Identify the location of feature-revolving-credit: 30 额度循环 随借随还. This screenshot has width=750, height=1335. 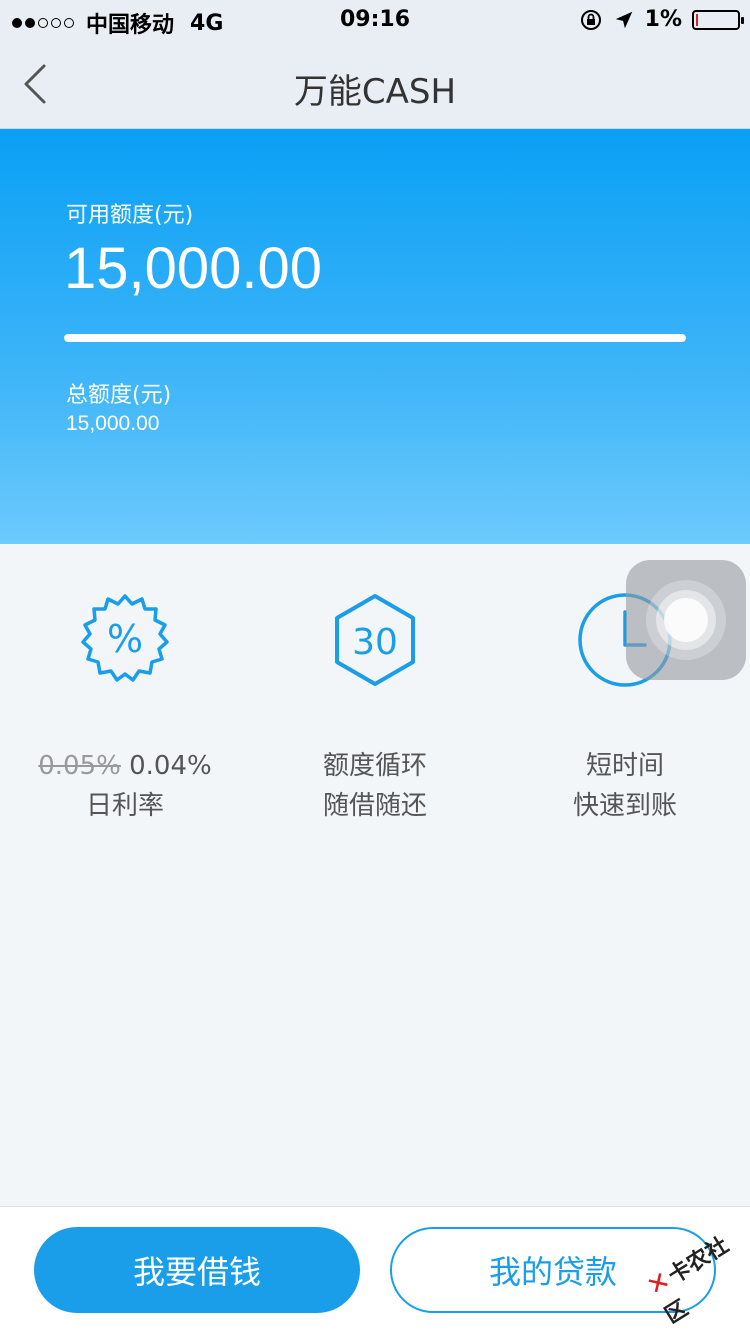
(375, 708).